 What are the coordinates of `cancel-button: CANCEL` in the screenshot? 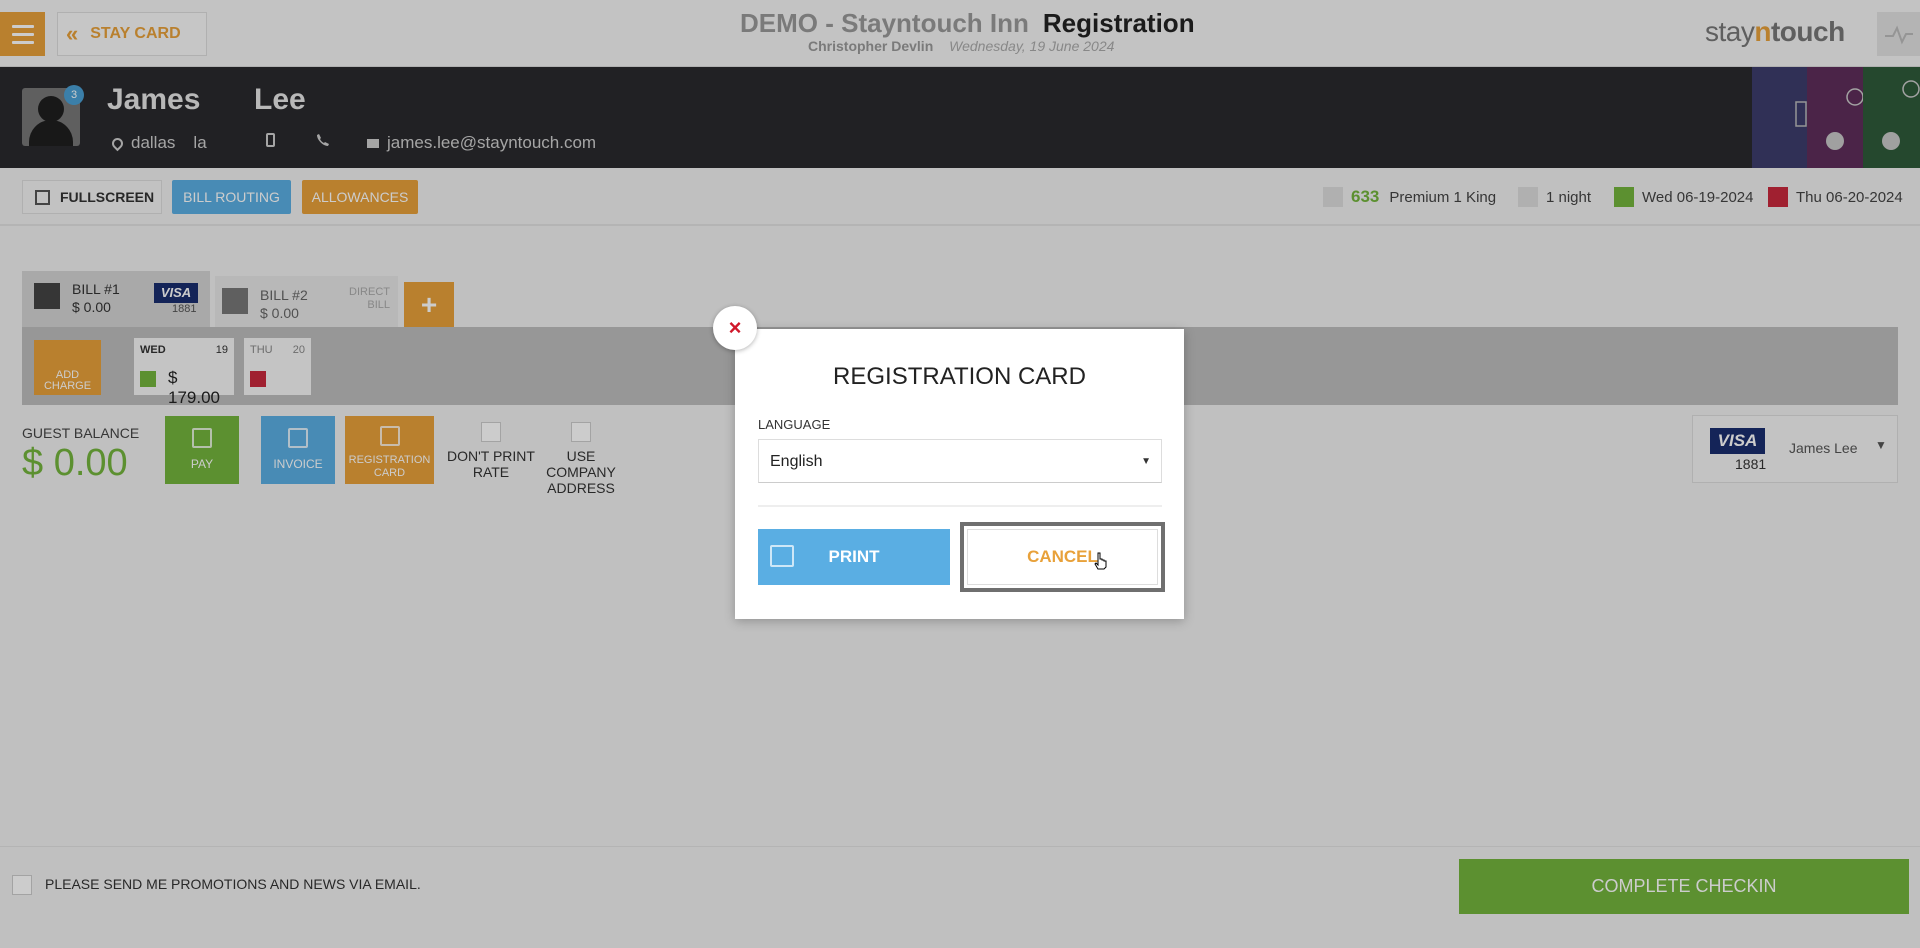 It's located at (1062, 557).